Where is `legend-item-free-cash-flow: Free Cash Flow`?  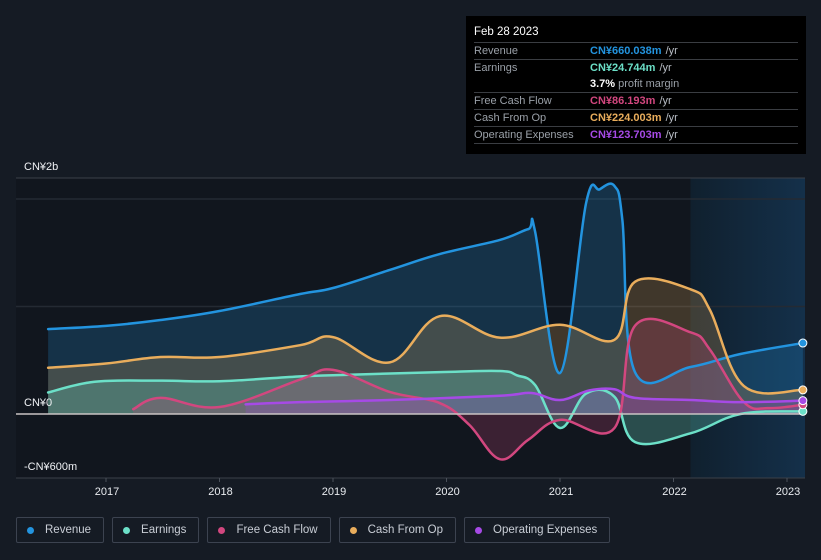 legend-item-free-cash-flow: Free Cash Flow is located at coordinates (269, 530).